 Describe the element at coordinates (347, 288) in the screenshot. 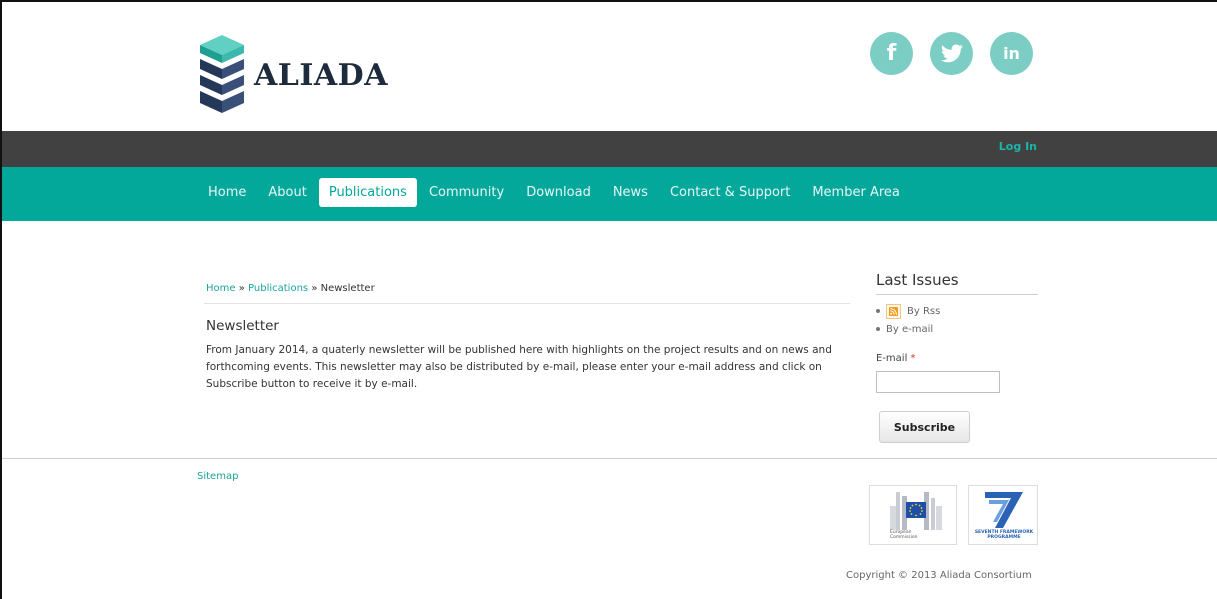

I see `breadcrumb-current: Newsletter` at that location.